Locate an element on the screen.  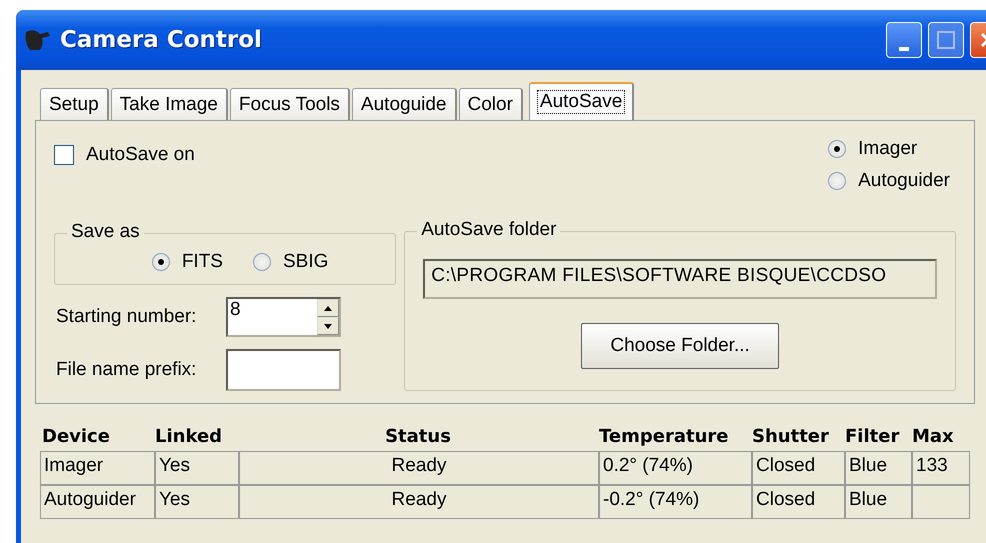
up-arrow-icon is located at coordinates (328, 308).